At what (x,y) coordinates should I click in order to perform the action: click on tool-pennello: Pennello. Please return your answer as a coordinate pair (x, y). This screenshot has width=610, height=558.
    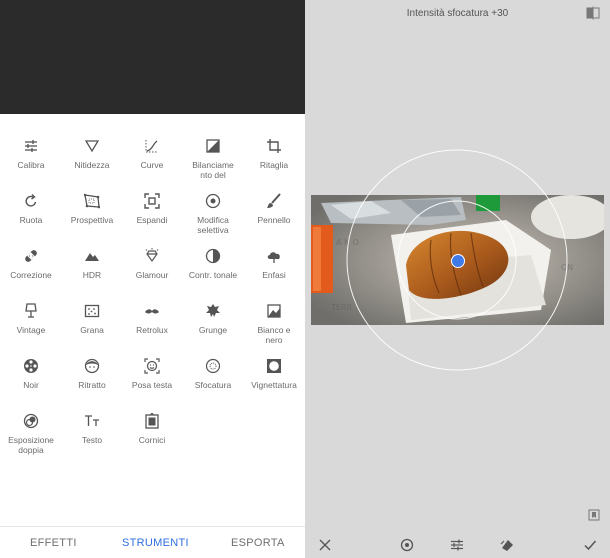
    Looking at the image, I should click on (274, 208).